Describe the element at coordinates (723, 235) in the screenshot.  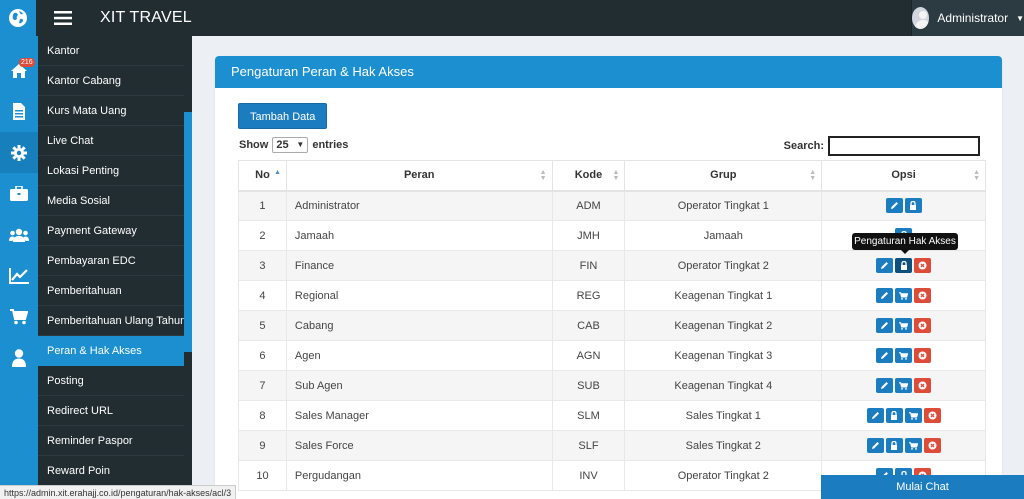
I see `cell-grup: Jamaah` at that location.